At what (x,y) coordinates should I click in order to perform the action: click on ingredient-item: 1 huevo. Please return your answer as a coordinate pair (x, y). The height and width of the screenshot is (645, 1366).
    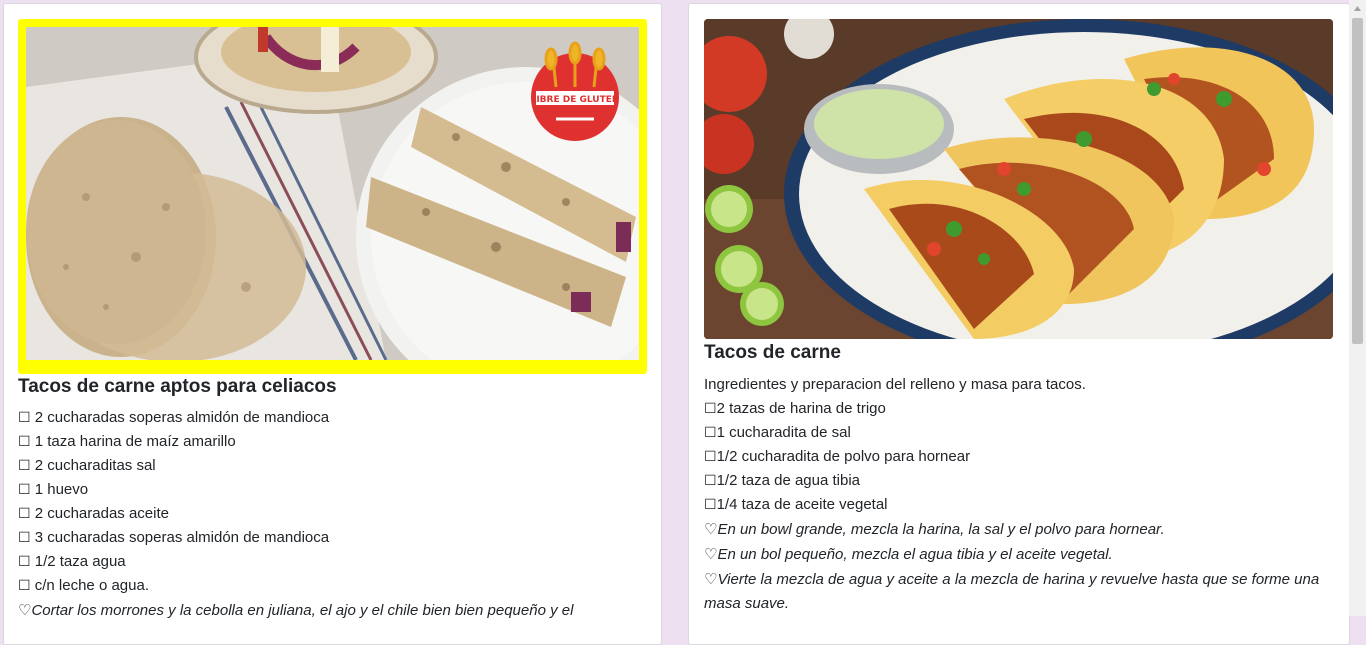
    Looking at the image, I should click on (333, 490).